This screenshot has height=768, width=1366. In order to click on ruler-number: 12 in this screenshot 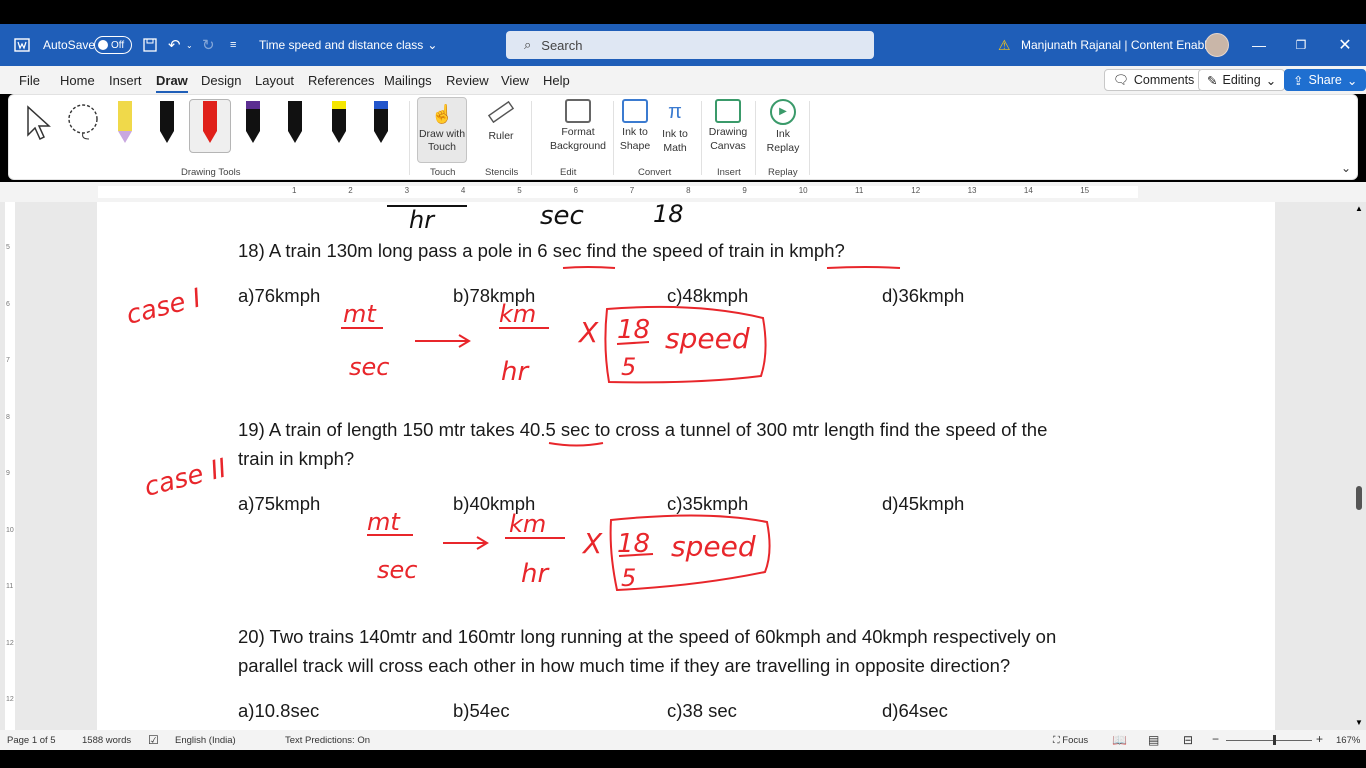, I will do `click(916, 190)`.